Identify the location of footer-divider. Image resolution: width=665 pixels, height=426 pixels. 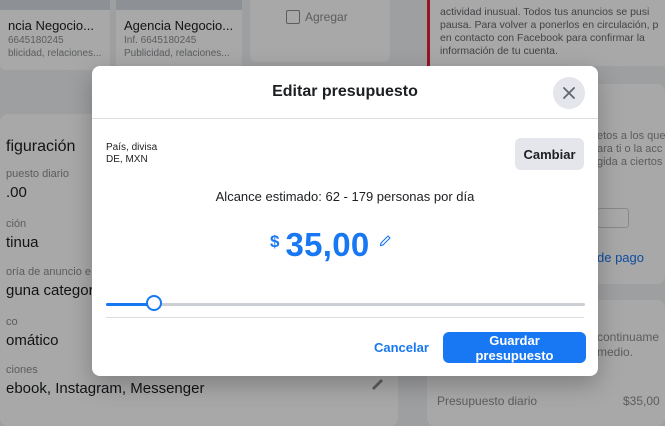
(345, 317).